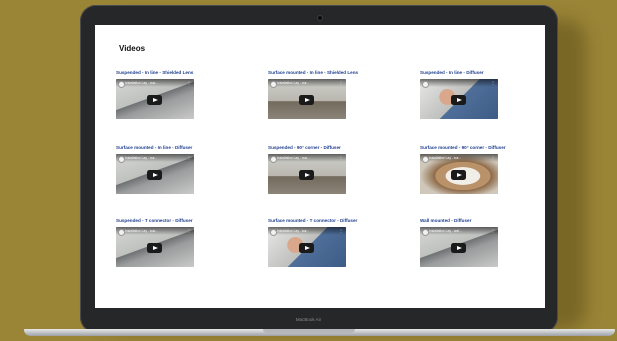 The height and width of the screenshot is (341, 617). Describe the element at coordinates (304, 147) in the screenshot. I see `video-title-link: Suspended - 90° corner - Diffuser` at that location.